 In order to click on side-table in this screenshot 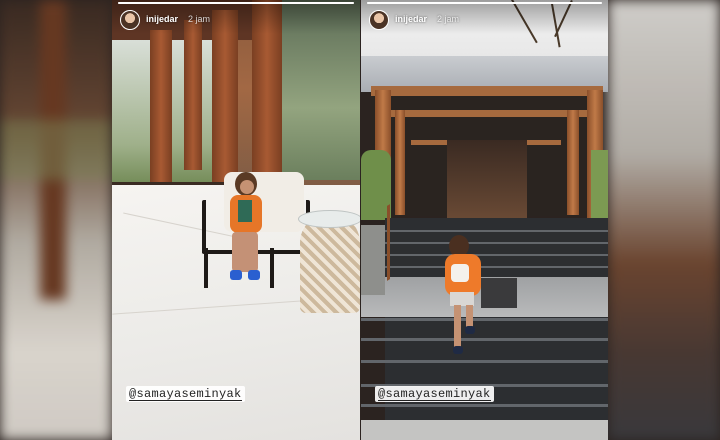, I will do `click(330, 263)`.